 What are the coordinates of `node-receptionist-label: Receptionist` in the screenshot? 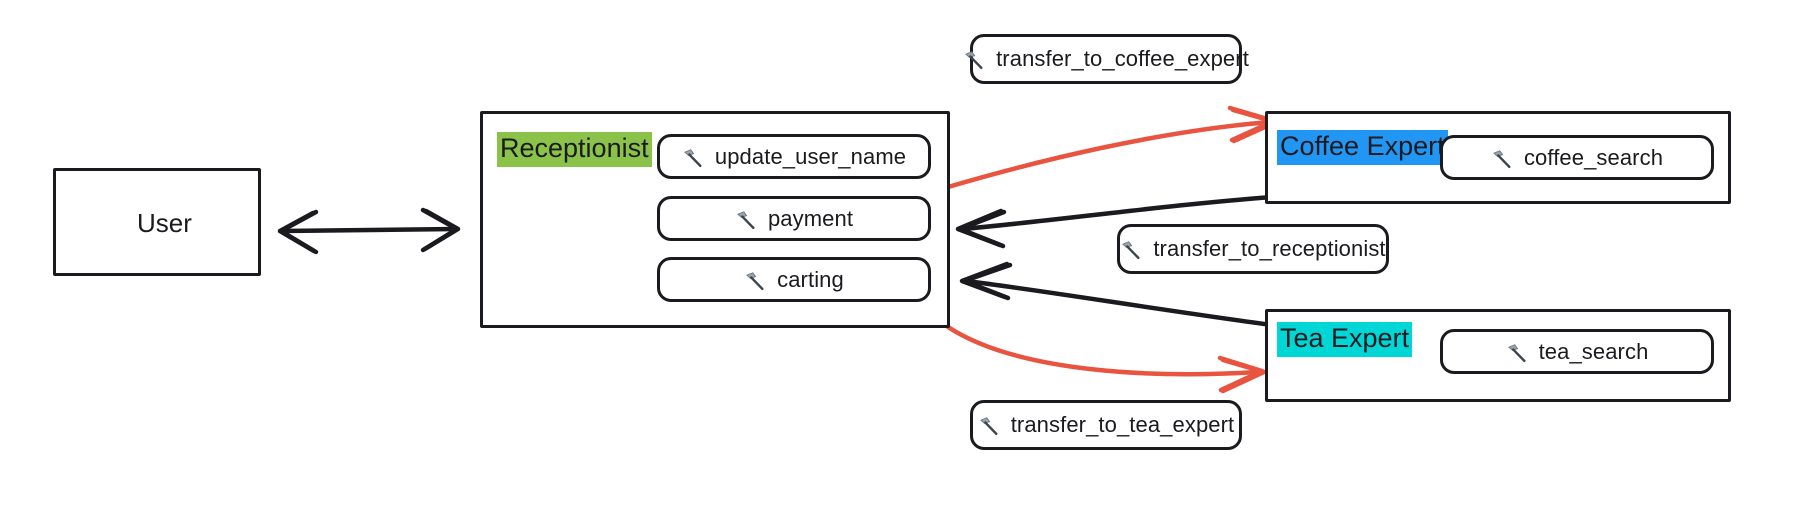 It's located at (574, 149).